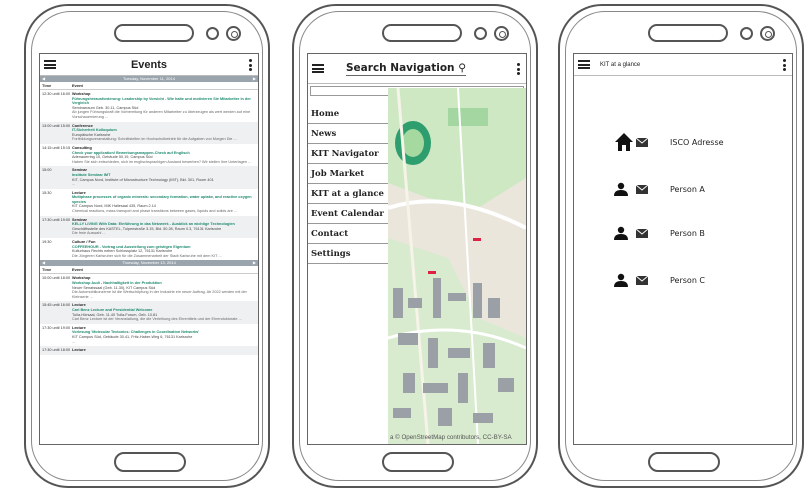  I want to click on menu-item-kit-navigator: KIT Navigator, so click(348, 154).